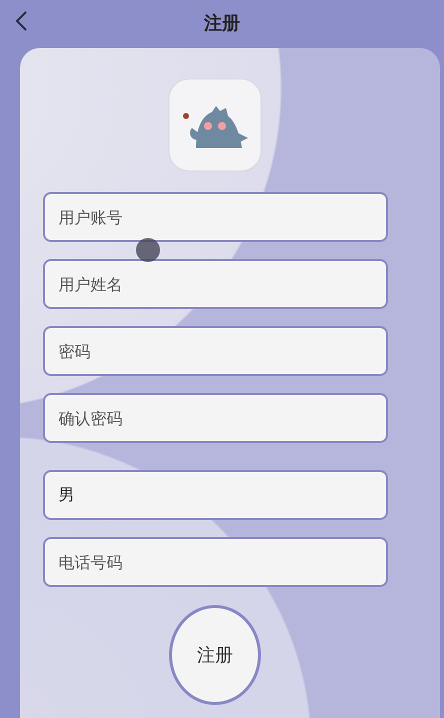 The width and height of the screenshot is (444, 718). What do you see at coordinates (215, 351) in the screenshot?
I see `input-field: 密码` at bounding box center [215, 351].